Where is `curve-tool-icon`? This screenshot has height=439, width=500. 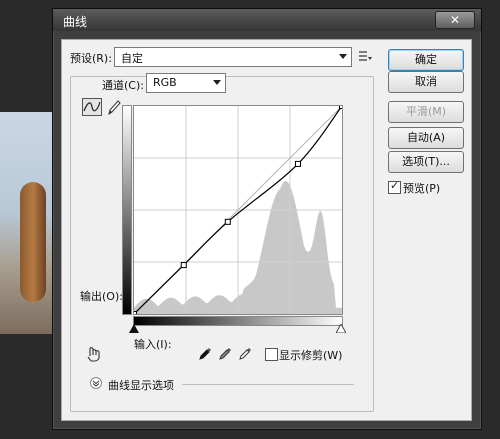 curve-tool-icon is located at coordinates (92, 107).